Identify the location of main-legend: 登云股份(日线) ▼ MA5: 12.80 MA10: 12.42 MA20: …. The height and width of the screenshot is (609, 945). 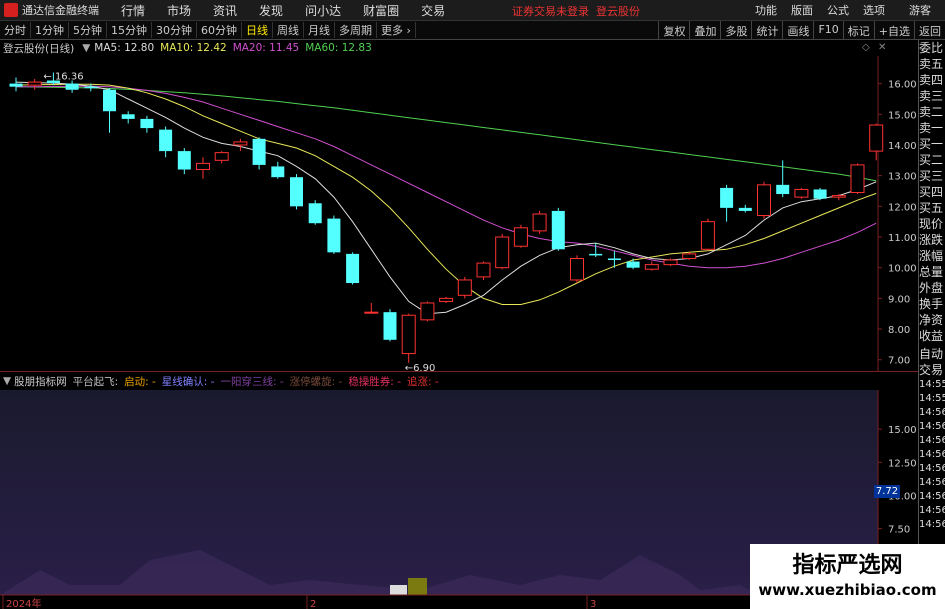
(186, 48).